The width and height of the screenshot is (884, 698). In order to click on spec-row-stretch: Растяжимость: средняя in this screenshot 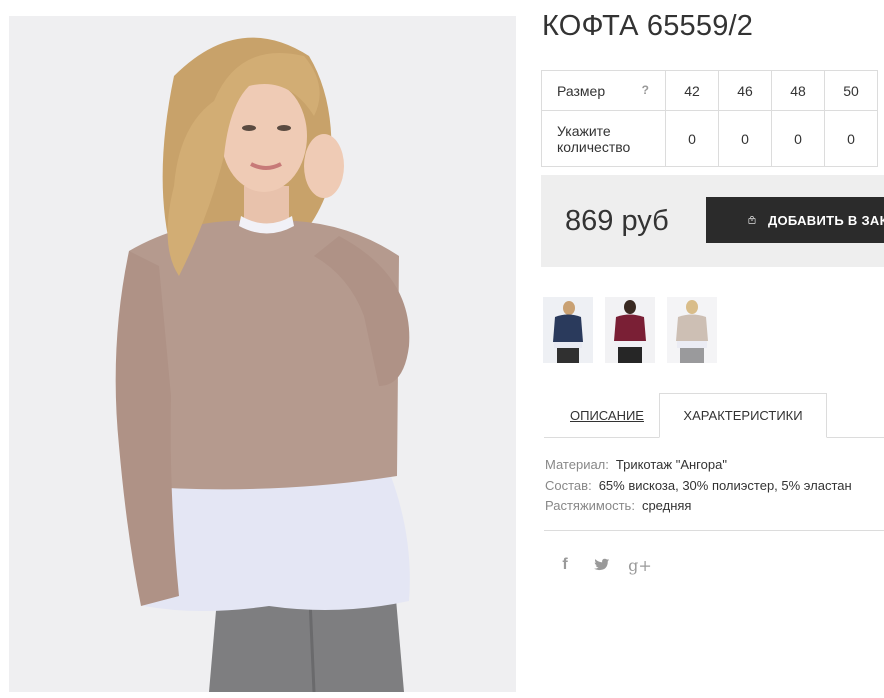, I will do `click(698, 506)`.